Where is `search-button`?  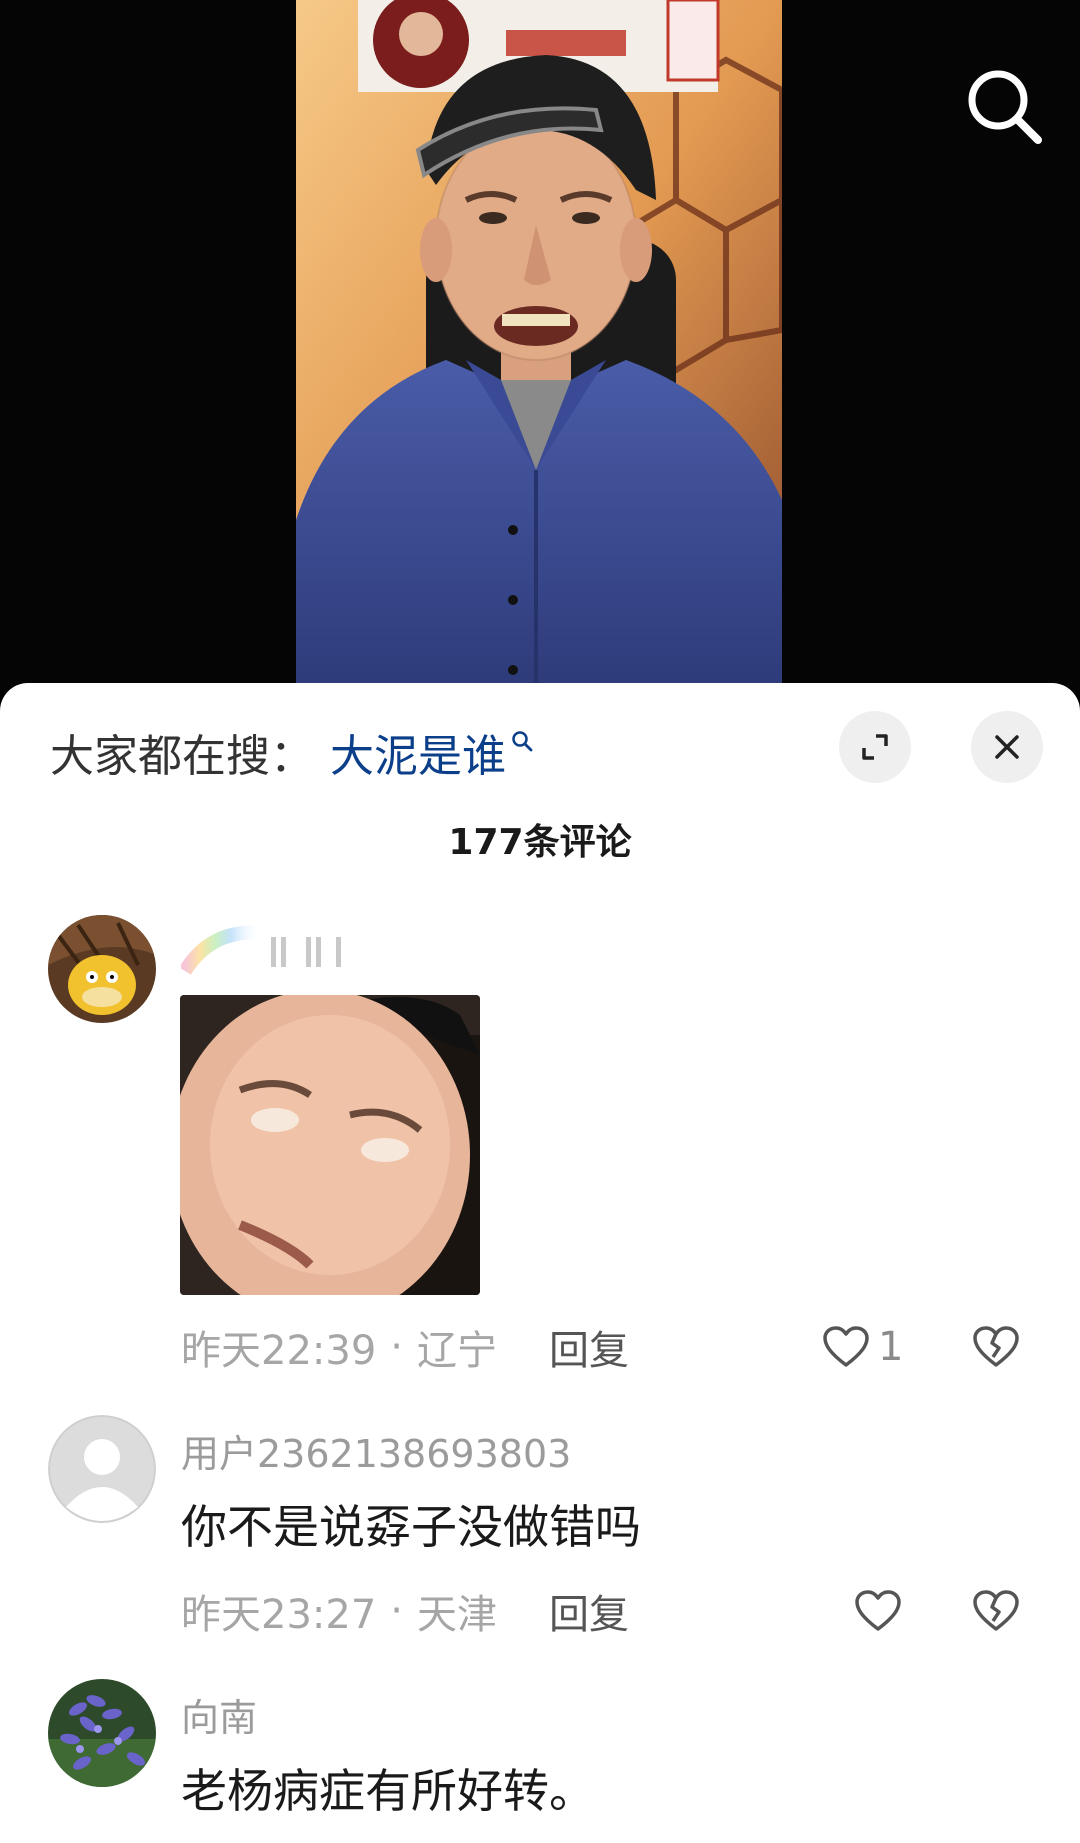 search-button is located at coordinates (1004, 106).